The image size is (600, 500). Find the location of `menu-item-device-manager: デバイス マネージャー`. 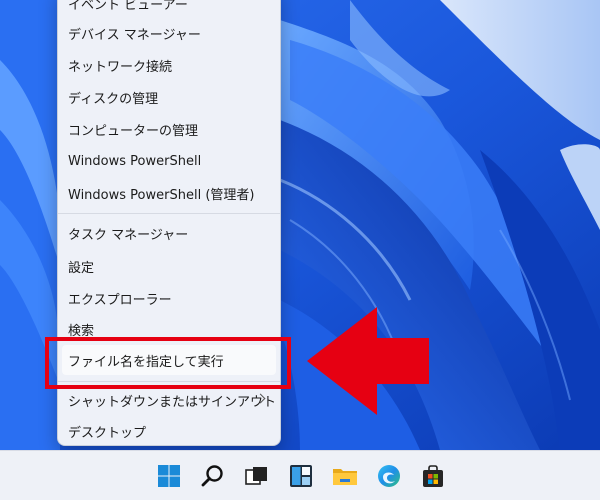

menu-item-device-manager: デバイス マネージャー is located at coordinates (169, 33).